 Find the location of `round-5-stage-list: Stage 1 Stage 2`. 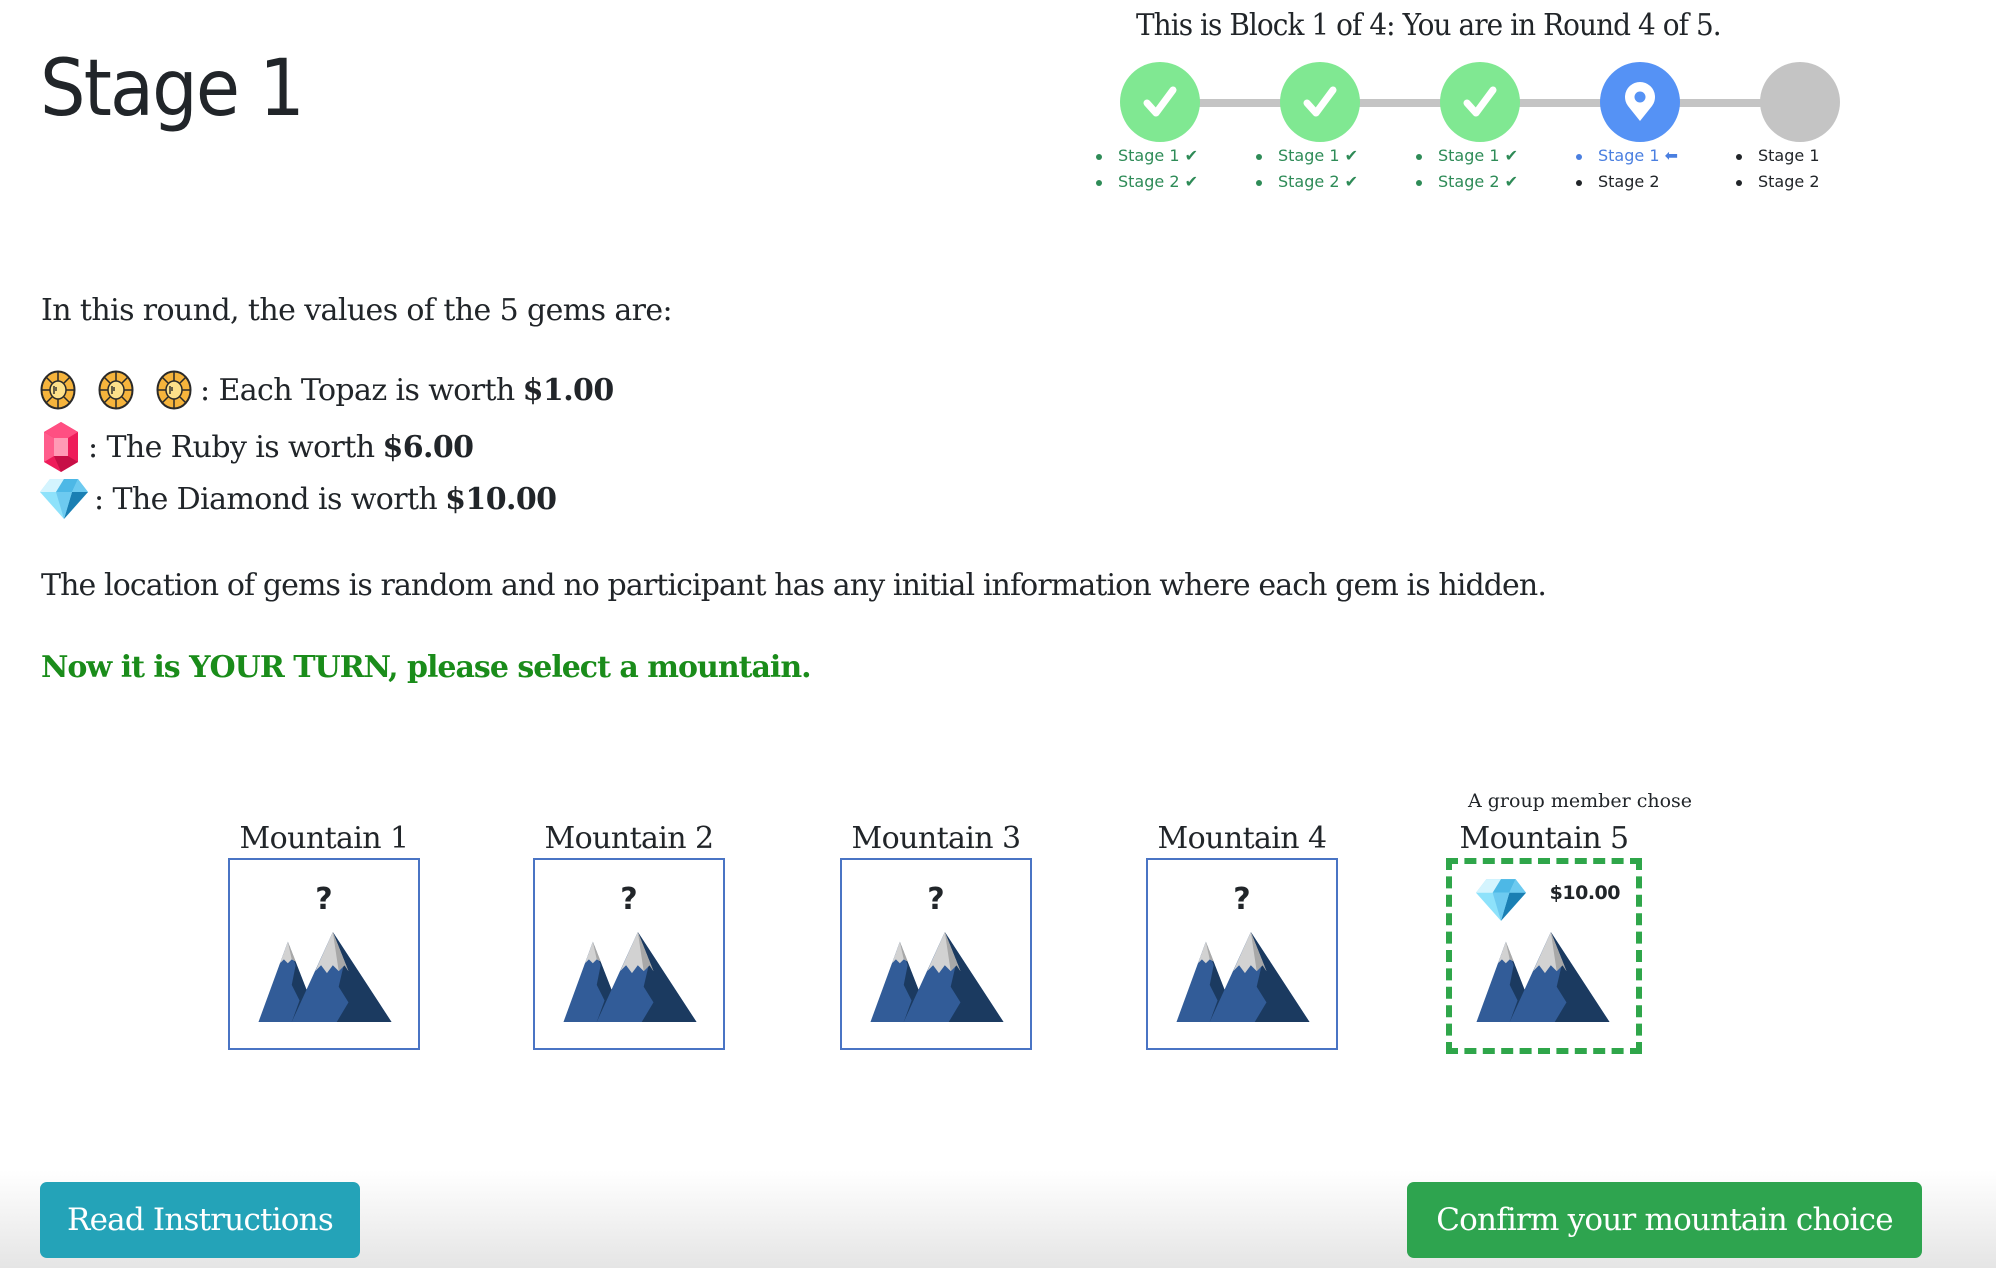

round-5-stage-list: Stage 1 Stage 2 is located at coordinates (1776, 169).